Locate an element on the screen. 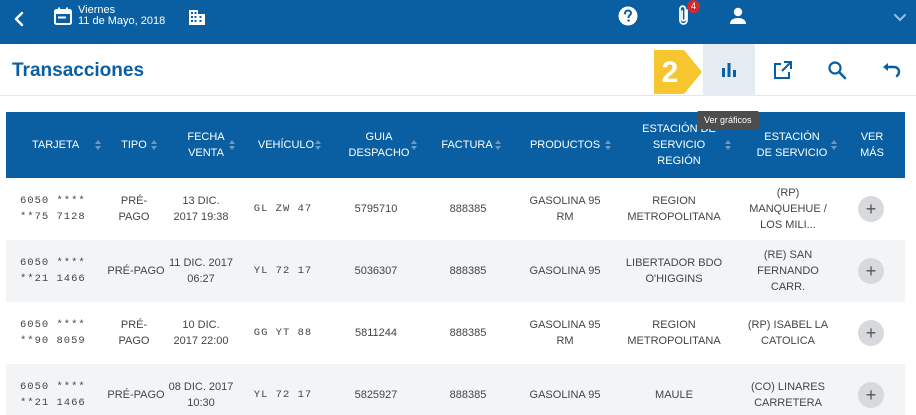 The height and width of the screenshot is (415, 916). building-icon is located at coordinates (197, 17).